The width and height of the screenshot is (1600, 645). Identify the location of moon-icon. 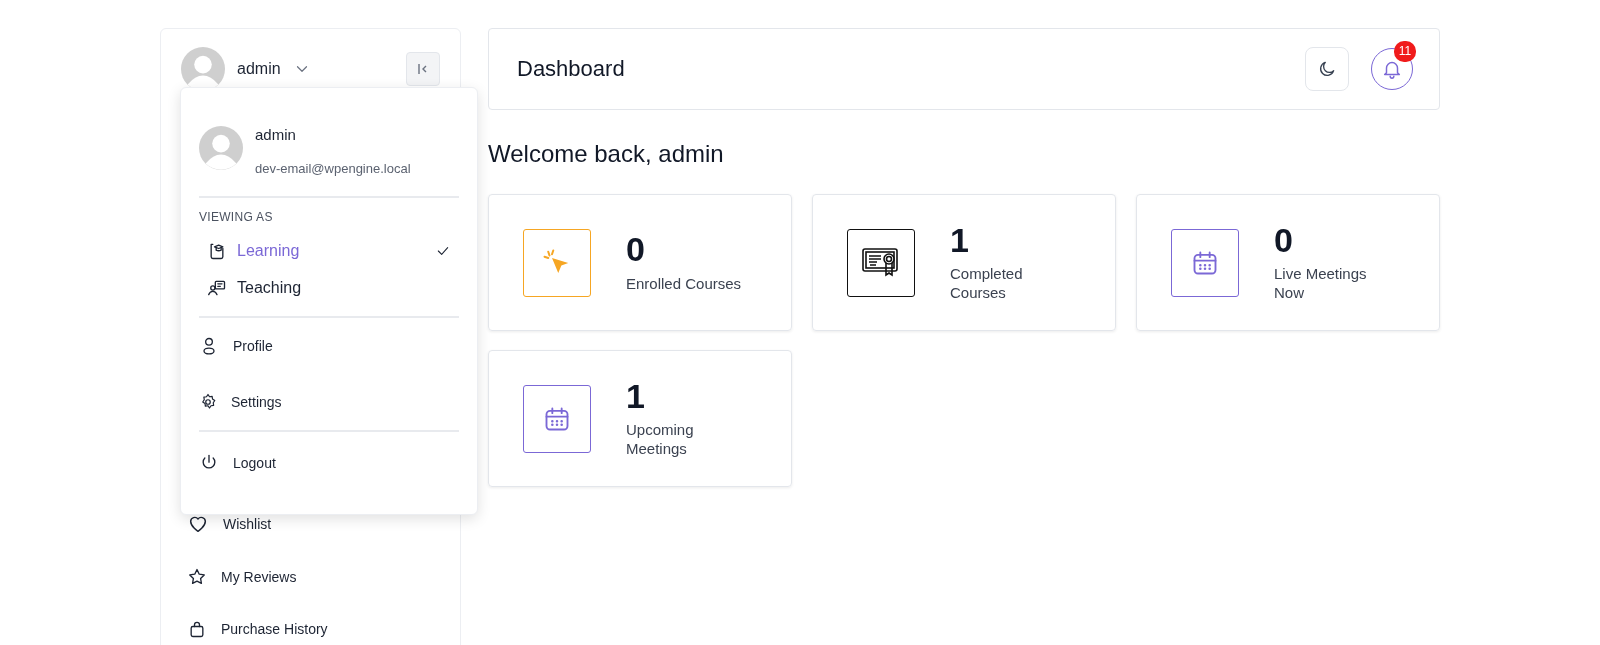
(1327, 69).